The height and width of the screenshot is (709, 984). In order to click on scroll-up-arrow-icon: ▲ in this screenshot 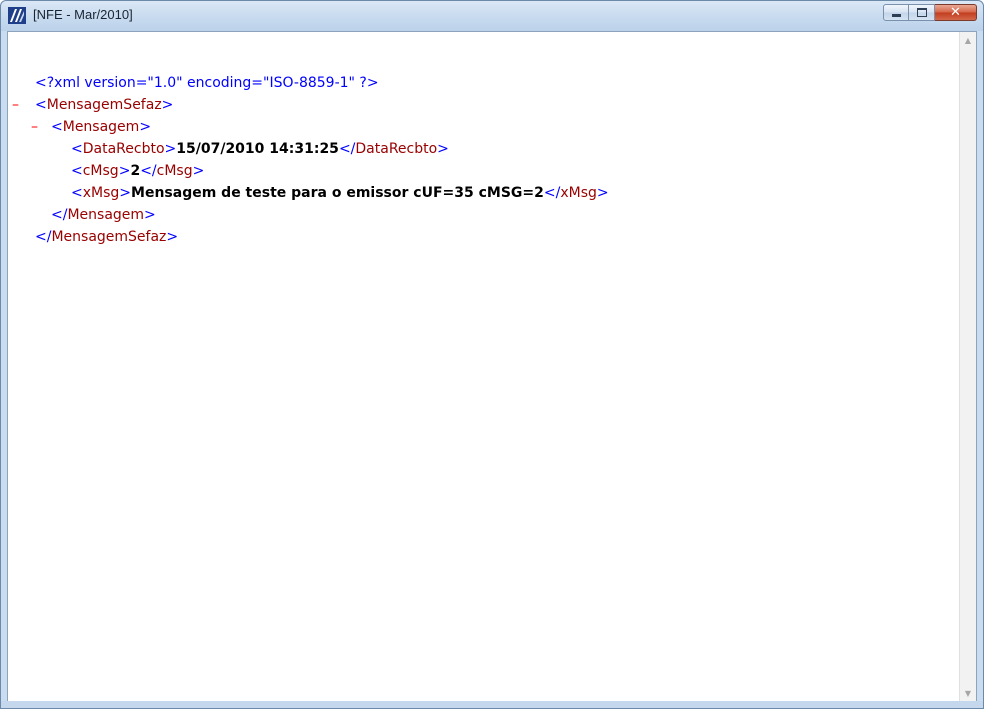, I will do `click(968, 40)`.